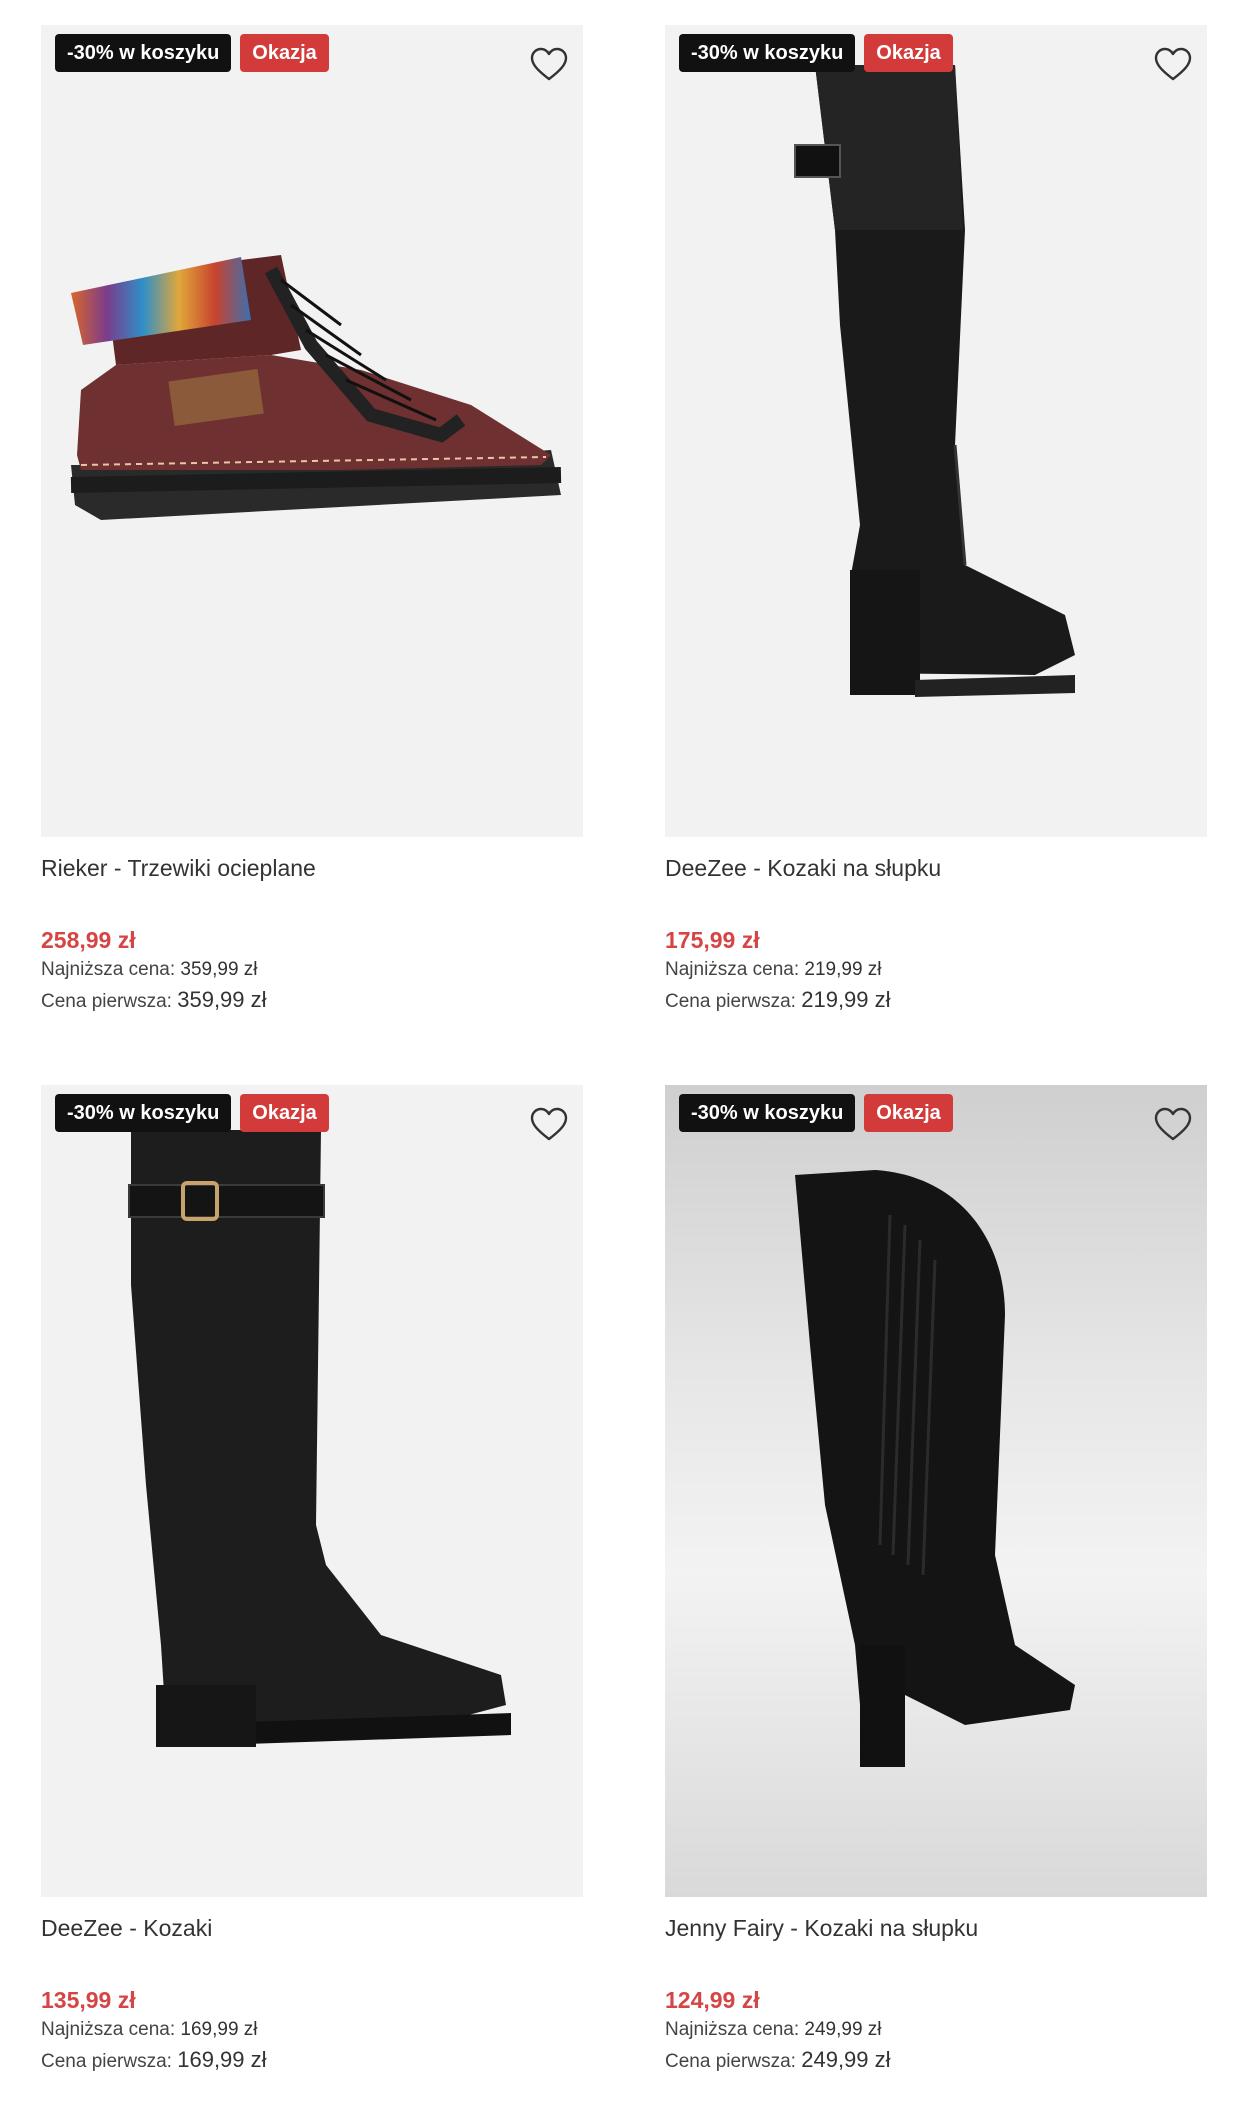  I want to click on lowest-price-row: Najniższa cena: 359,99 zł, so click(312, 970).